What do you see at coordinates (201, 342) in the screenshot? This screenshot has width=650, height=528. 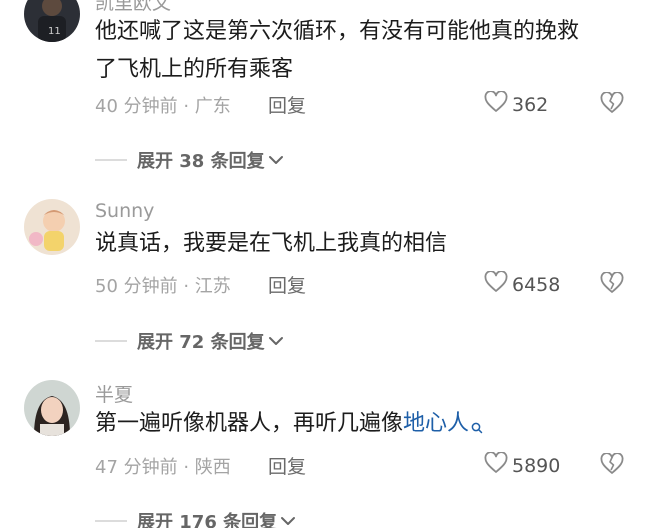 I see `expand-replies-label: 展开 72 条回复` at bounding box center [201, 342].